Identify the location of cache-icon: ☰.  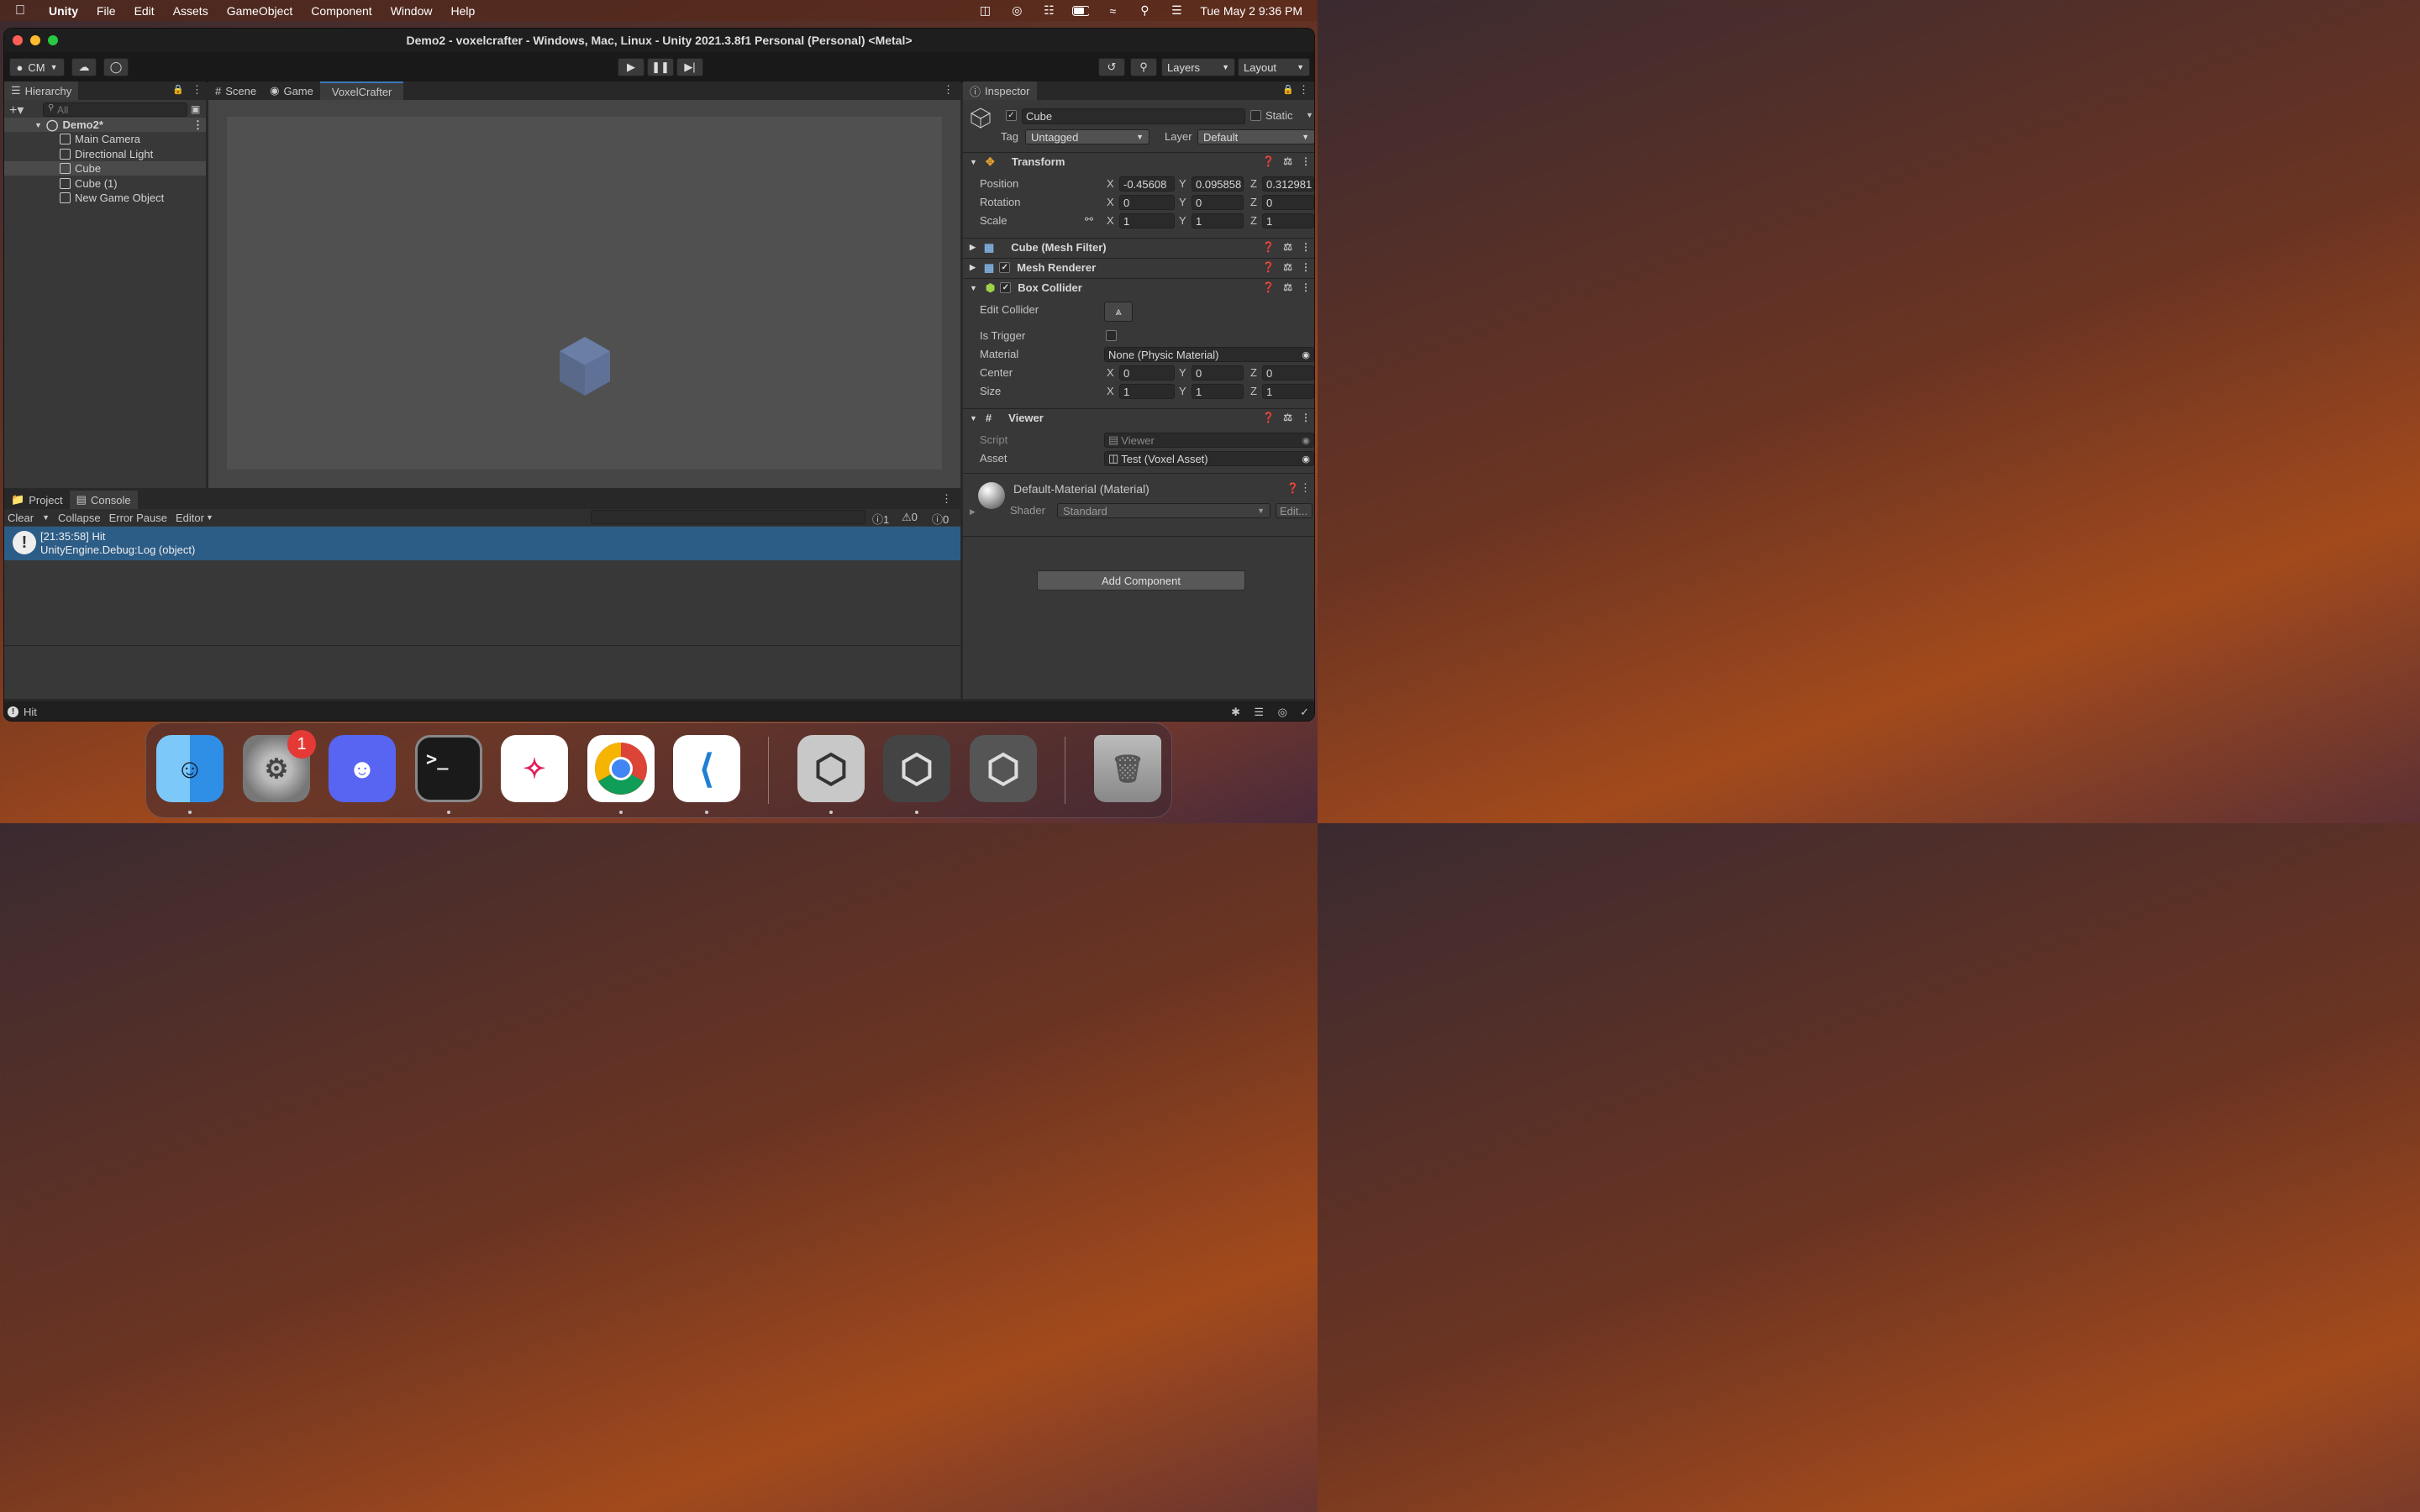
(1259, 712).